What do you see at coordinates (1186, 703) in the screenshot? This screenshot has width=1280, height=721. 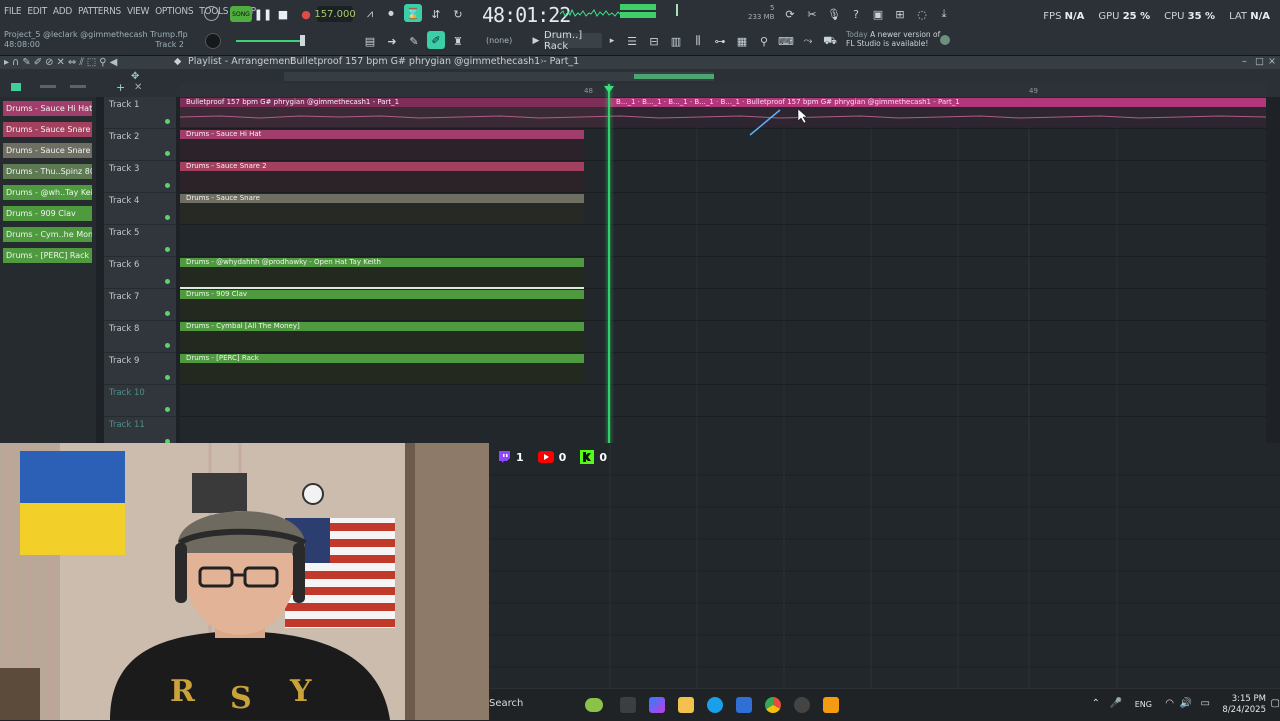 I see `volume-icon: 🔊` at bounding box center [1186, 703].